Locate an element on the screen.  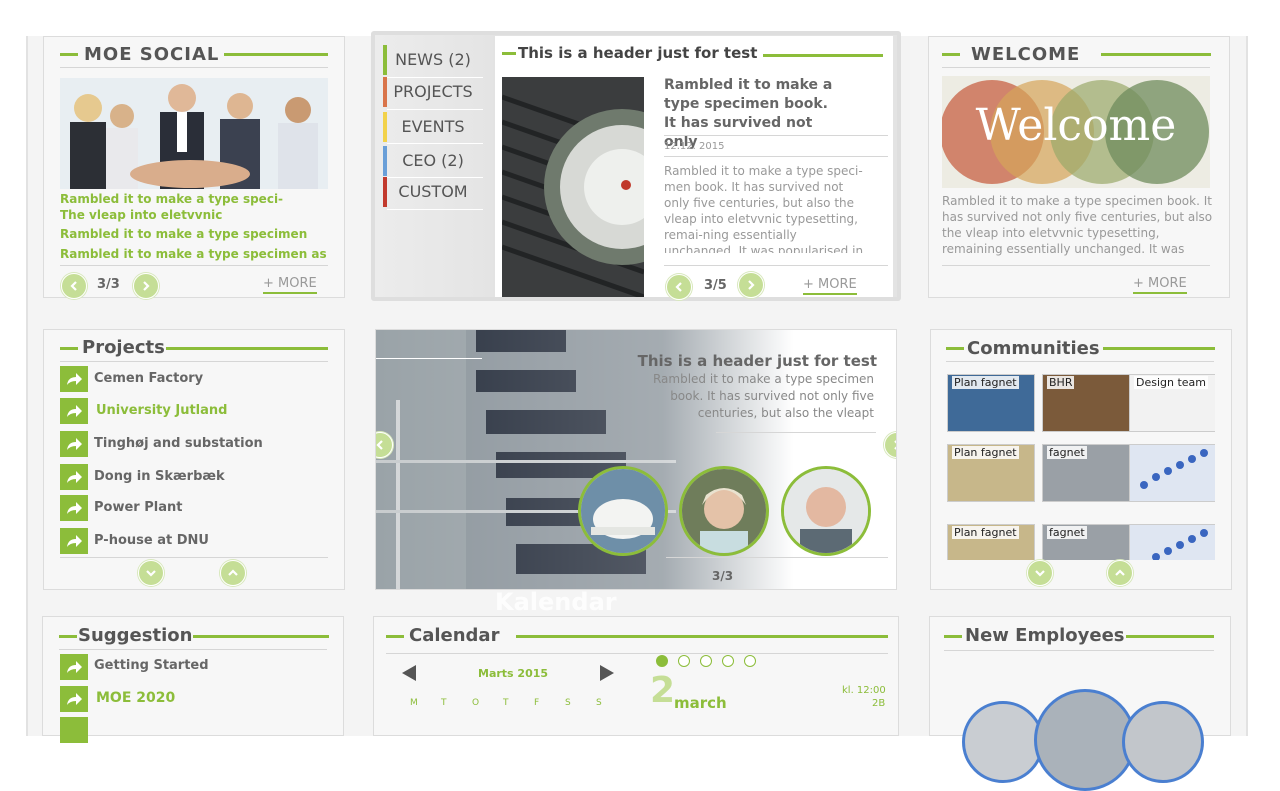
calendar-weekday: F is located at coordinates (537, 703).